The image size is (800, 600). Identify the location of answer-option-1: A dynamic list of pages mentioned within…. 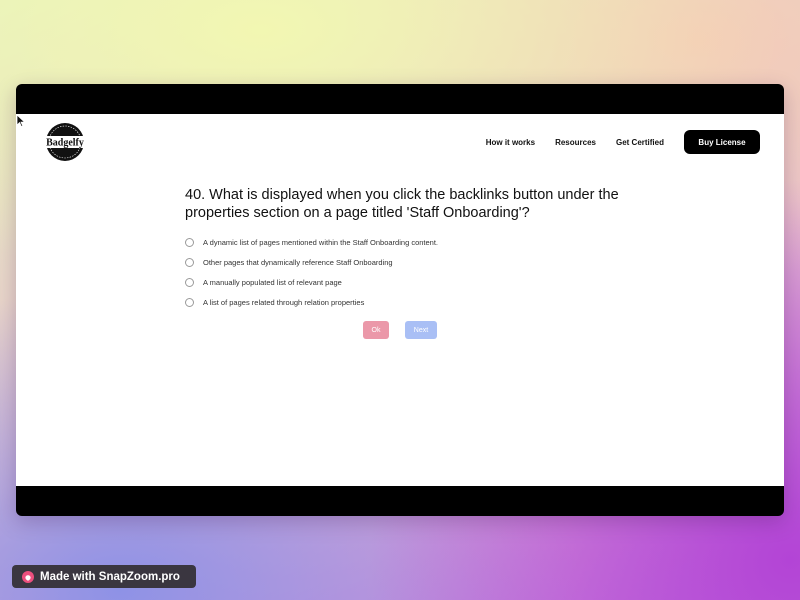
(395, 242).